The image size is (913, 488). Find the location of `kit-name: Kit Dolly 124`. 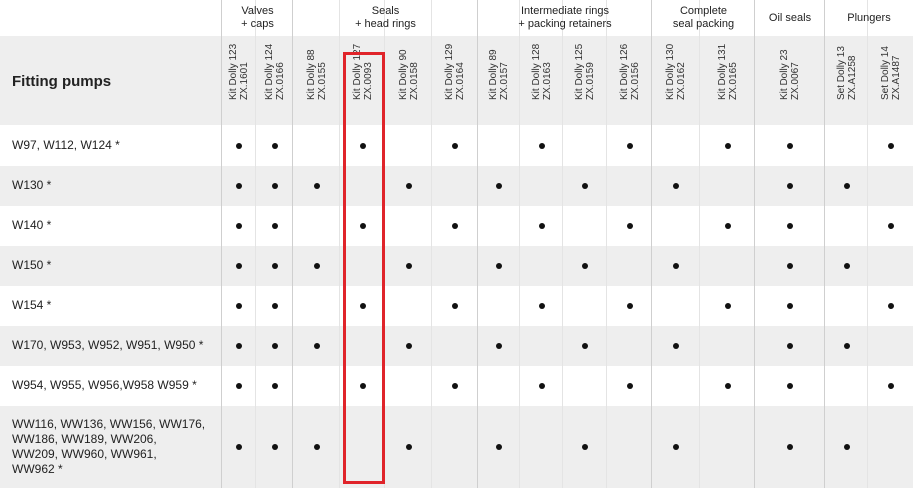

kit-name: Kit Dolly 124 is located at coordinates (269, 71).